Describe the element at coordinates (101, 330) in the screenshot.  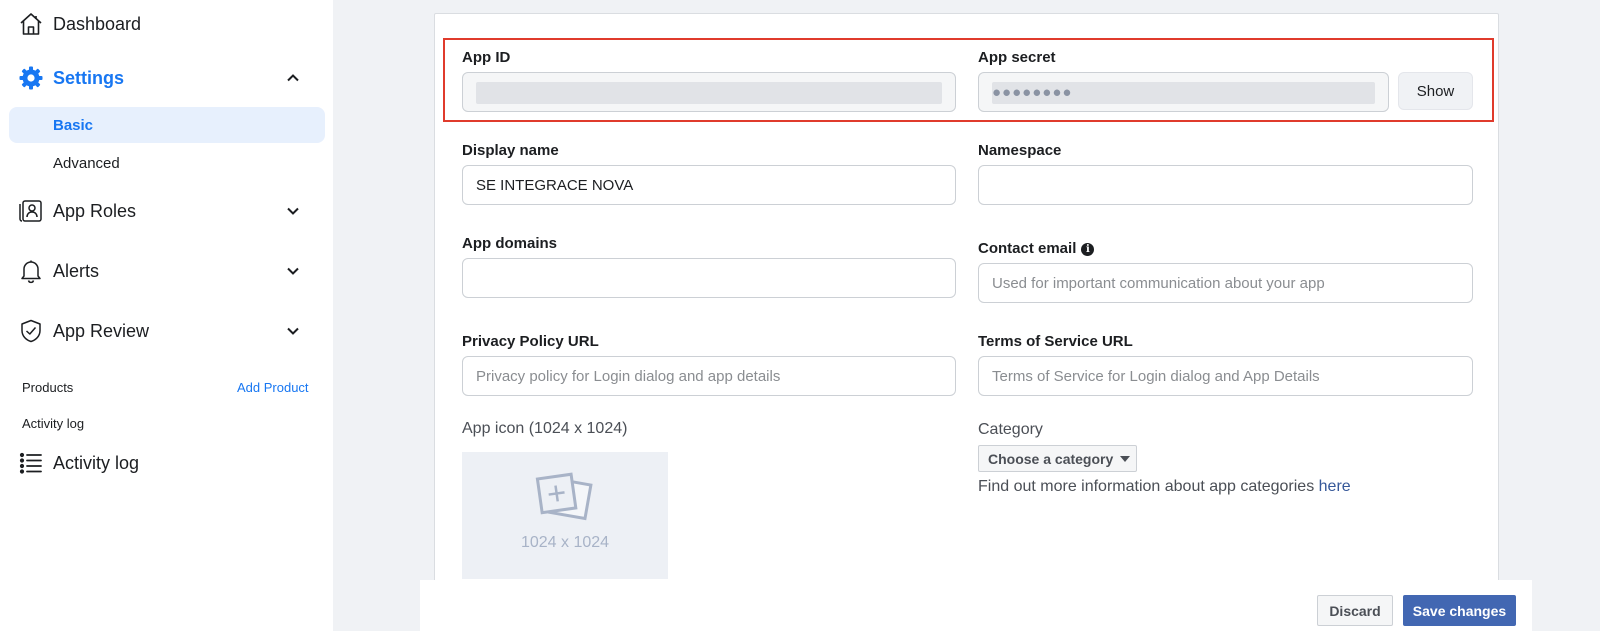
I see `sidebar-item-label: App Review` at that location.